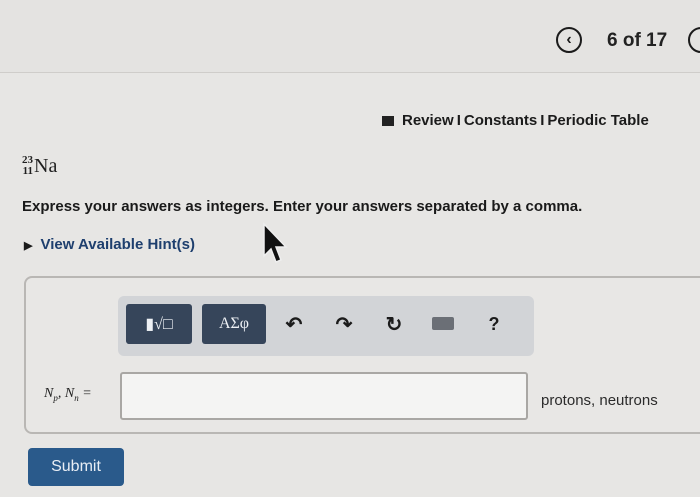  Describe the element at coordinates (597, 120) in the screenshot. I see `periodic-table-link: Periodic Table` at that location.